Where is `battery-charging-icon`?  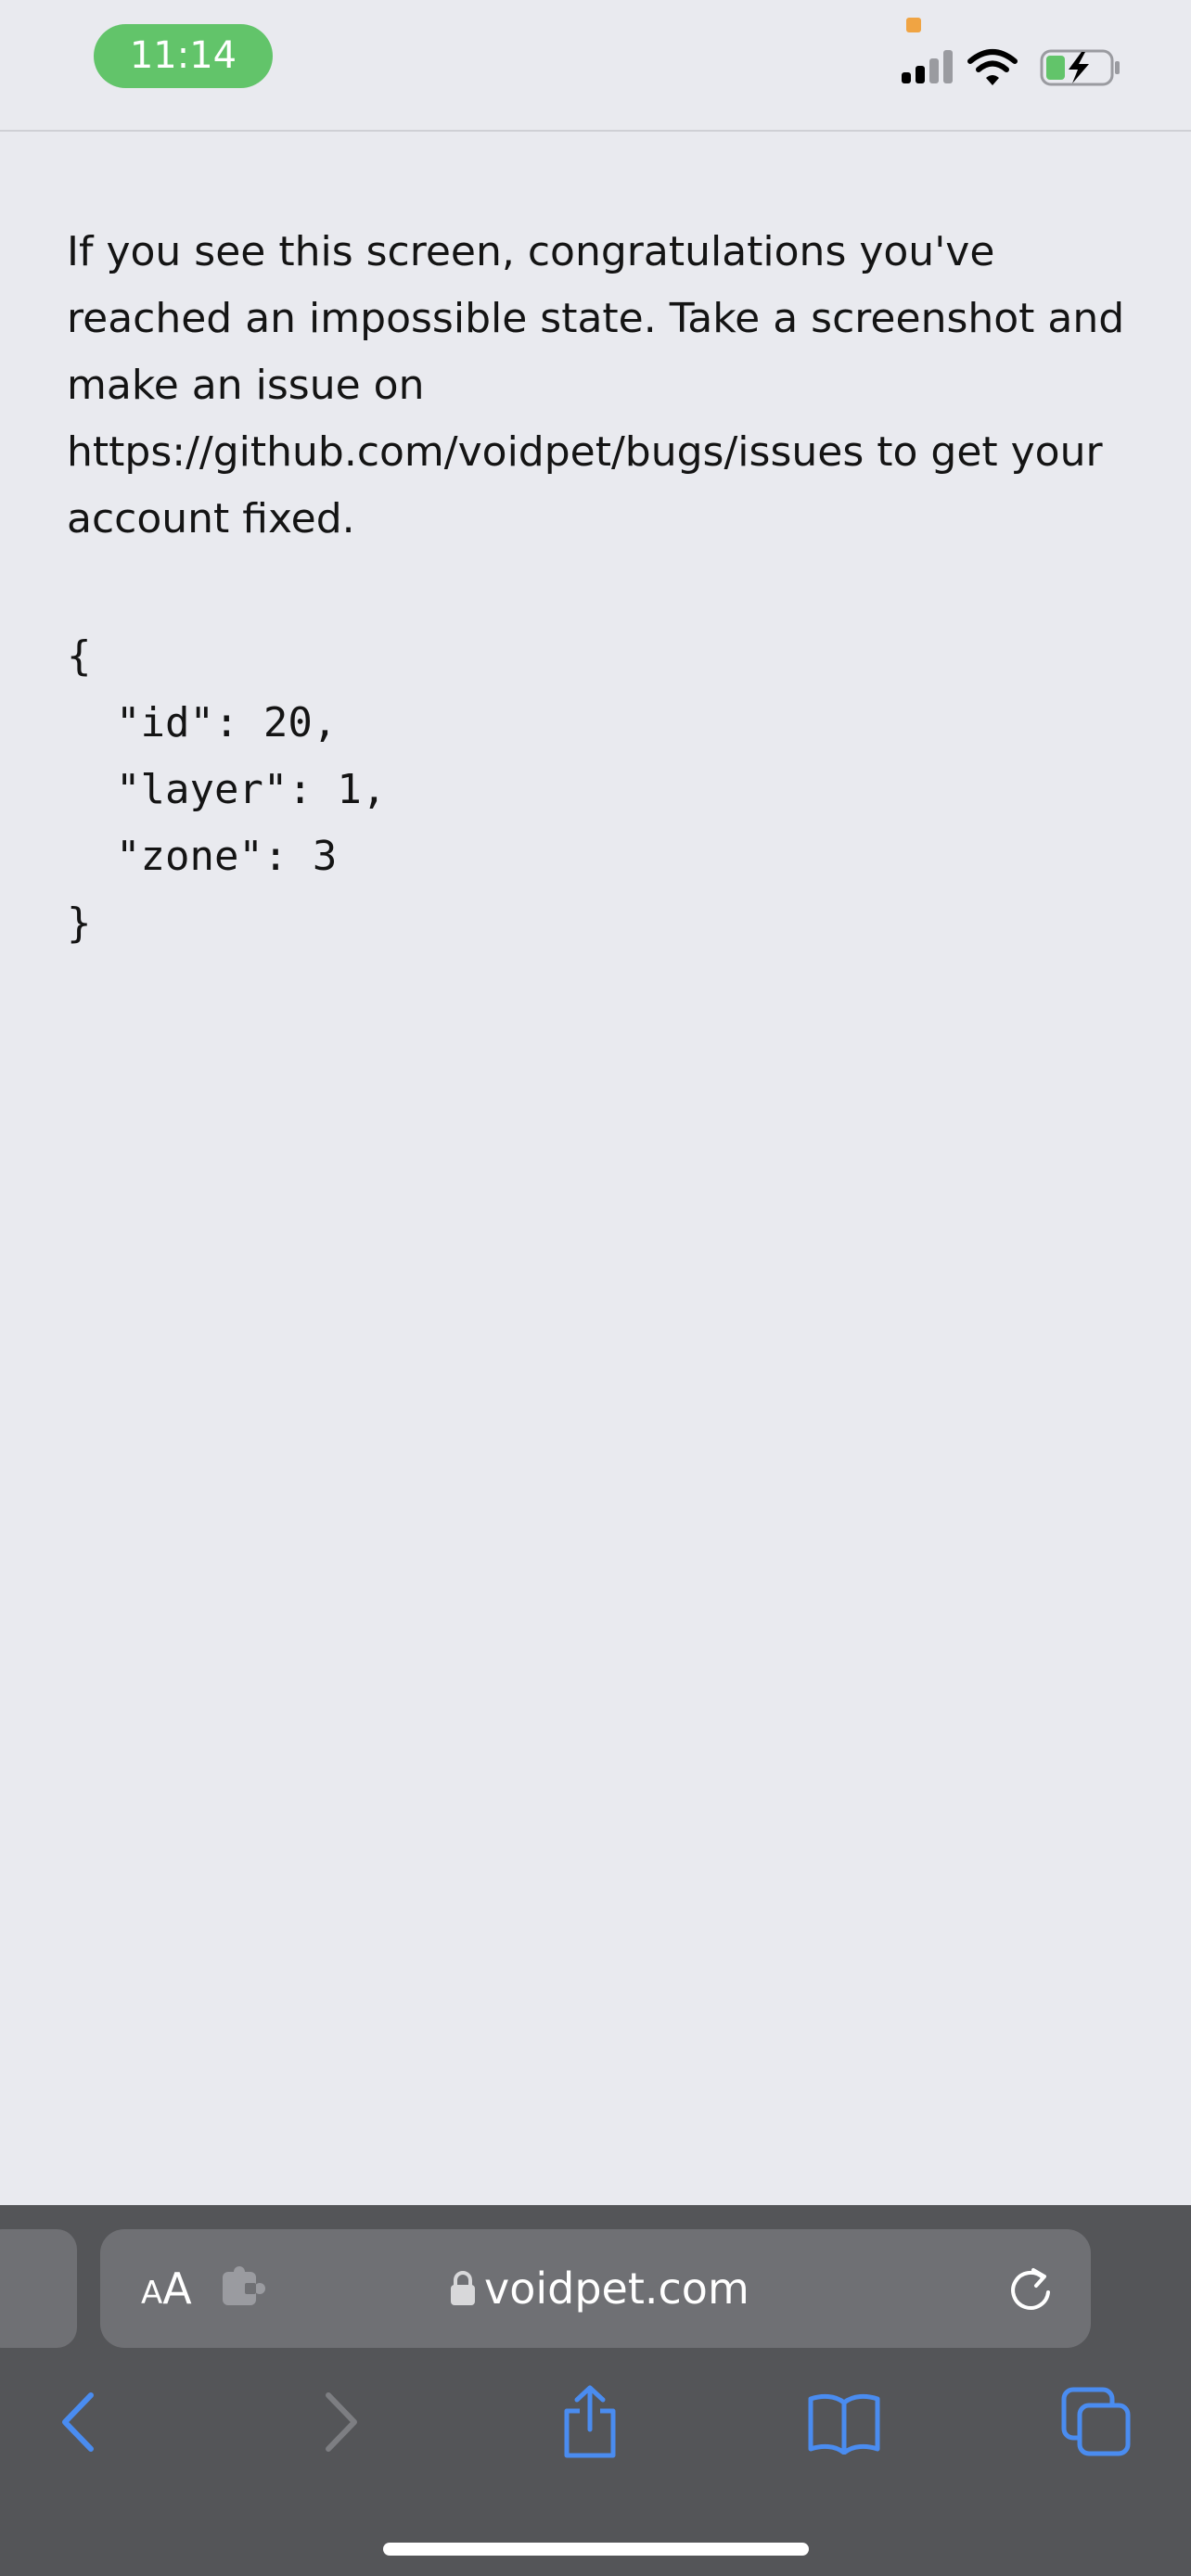
battery-charging-icon is located at coordinates (1080, 67).